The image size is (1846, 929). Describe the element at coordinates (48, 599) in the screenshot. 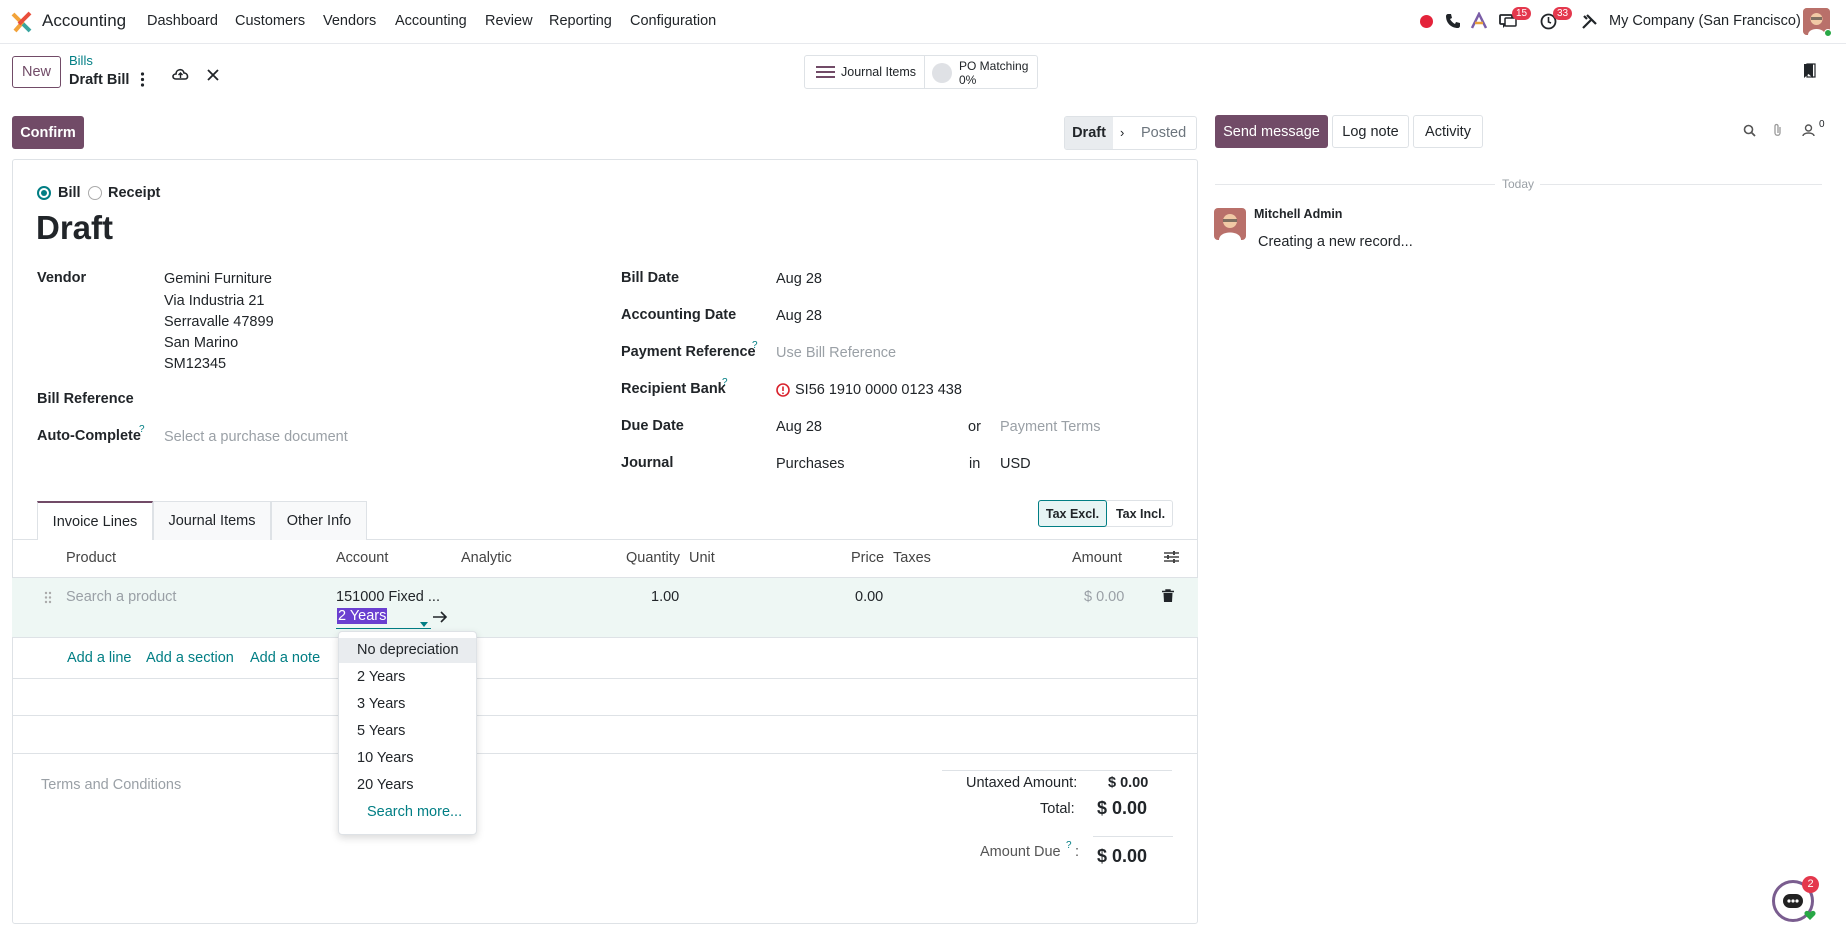

I see `drag-handle-icon` at that location.